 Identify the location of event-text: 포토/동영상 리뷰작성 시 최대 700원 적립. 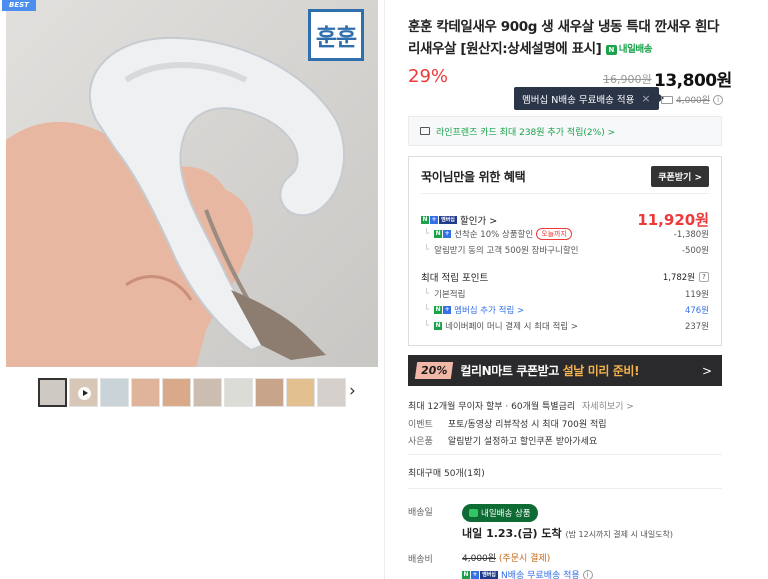
(527, 425).